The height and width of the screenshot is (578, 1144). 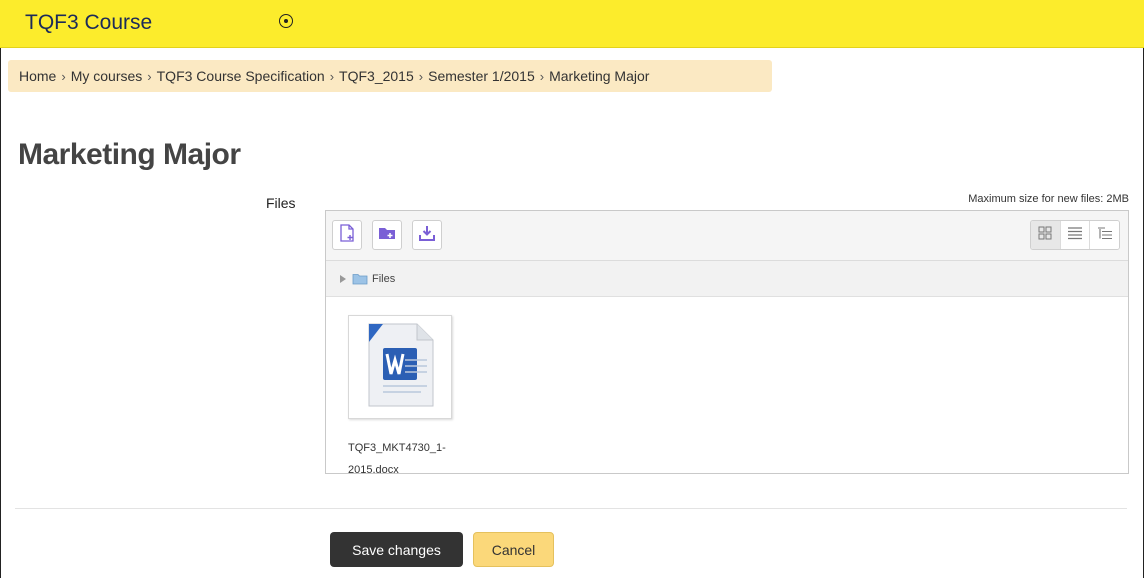 I want to click on view-details-button, so click(x=1075, y=235).